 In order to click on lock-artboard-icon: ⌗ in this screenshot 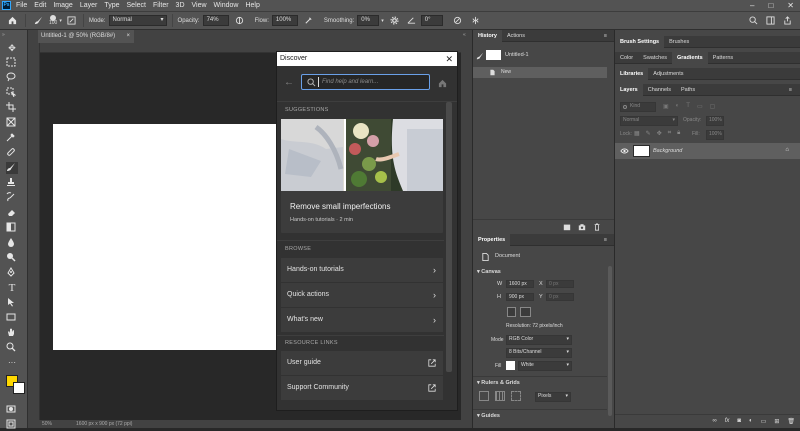, I will do `click(669, 133)`.